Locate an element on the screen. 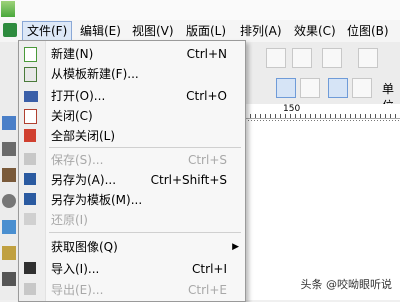  template-icon is located at coordinates (30, 74).